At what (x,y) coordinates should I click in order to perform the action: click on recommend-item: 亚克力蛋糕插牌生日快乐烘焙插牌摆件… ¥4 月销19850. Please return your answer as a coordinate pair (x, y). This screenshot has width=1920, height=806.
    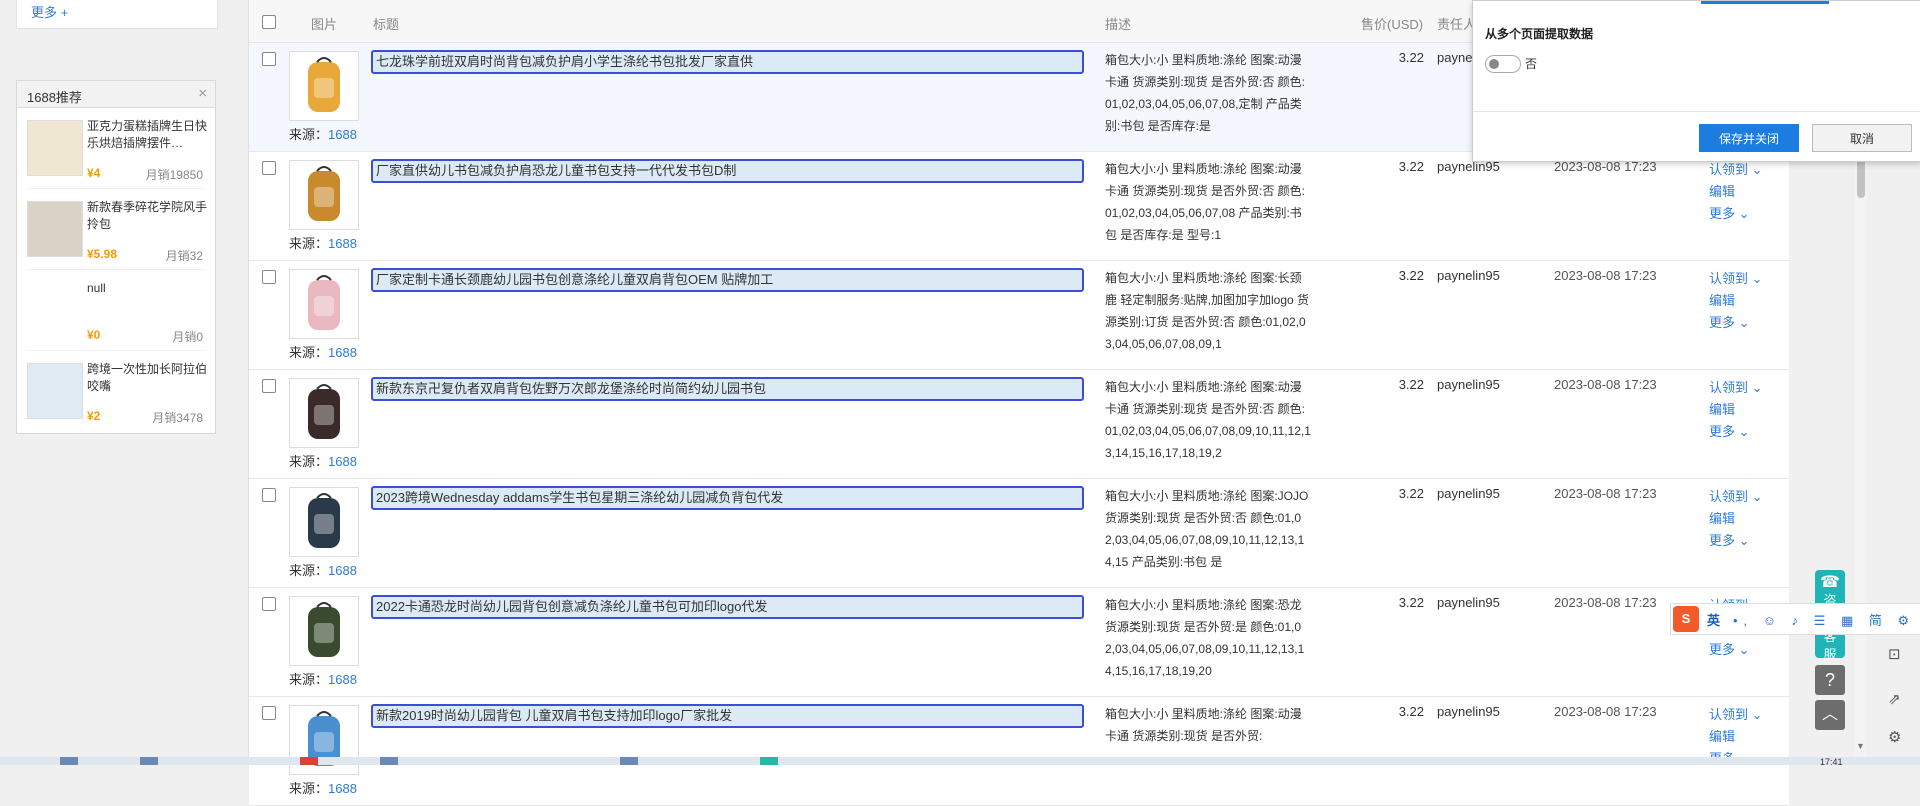
    Looking at the image, I should click on (117, 148).